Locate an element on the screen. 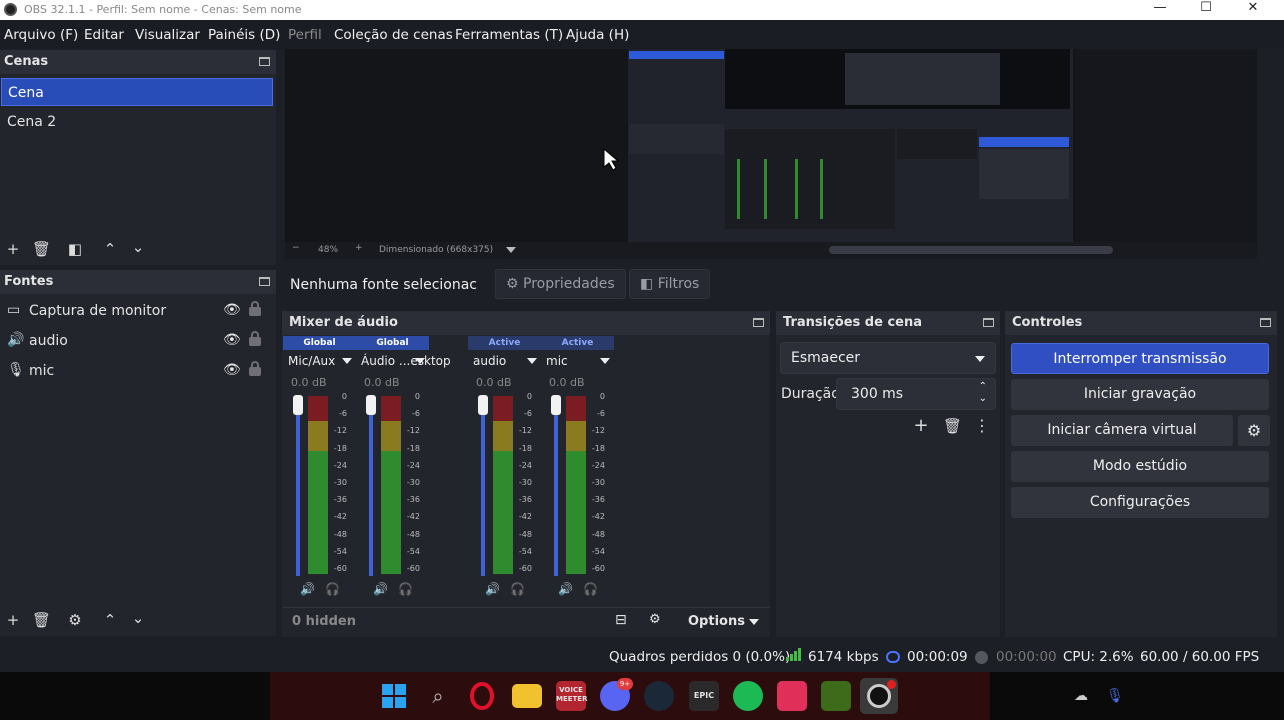  minimize-button: — is located at coordinates (1160, 10).